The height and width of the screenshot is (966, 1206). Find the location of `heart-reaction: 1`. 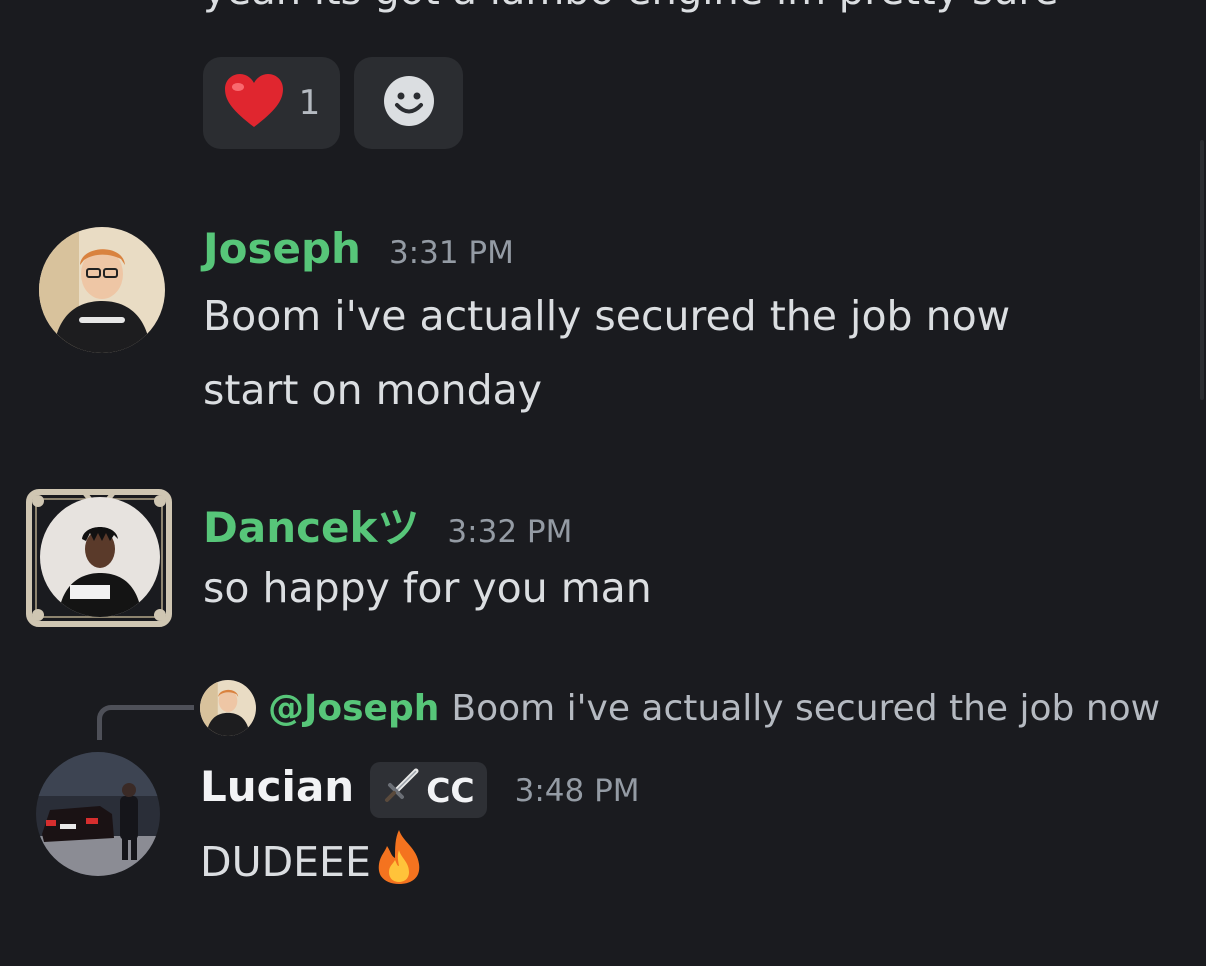

heart-reaction: 1 is located at coordinates (271, 103).